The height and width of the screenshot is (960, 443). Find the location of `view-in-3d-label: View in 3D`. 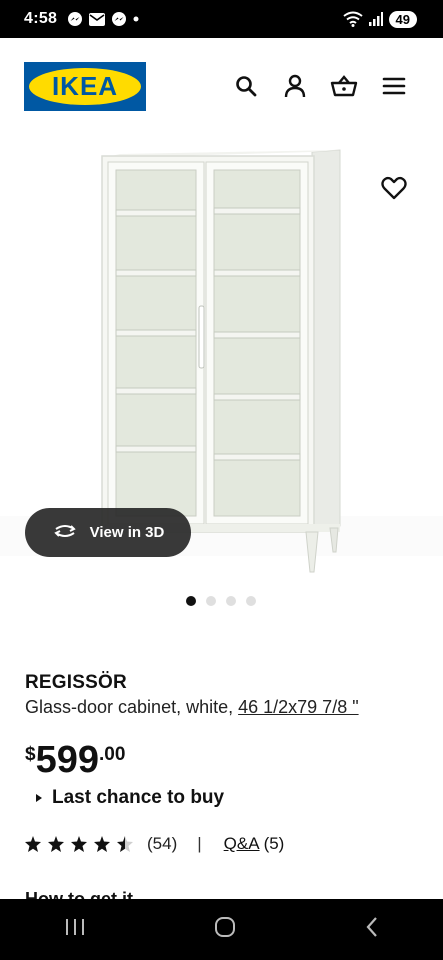

view-in-3d-label: View in 3D is located at coordinates (127, 532).